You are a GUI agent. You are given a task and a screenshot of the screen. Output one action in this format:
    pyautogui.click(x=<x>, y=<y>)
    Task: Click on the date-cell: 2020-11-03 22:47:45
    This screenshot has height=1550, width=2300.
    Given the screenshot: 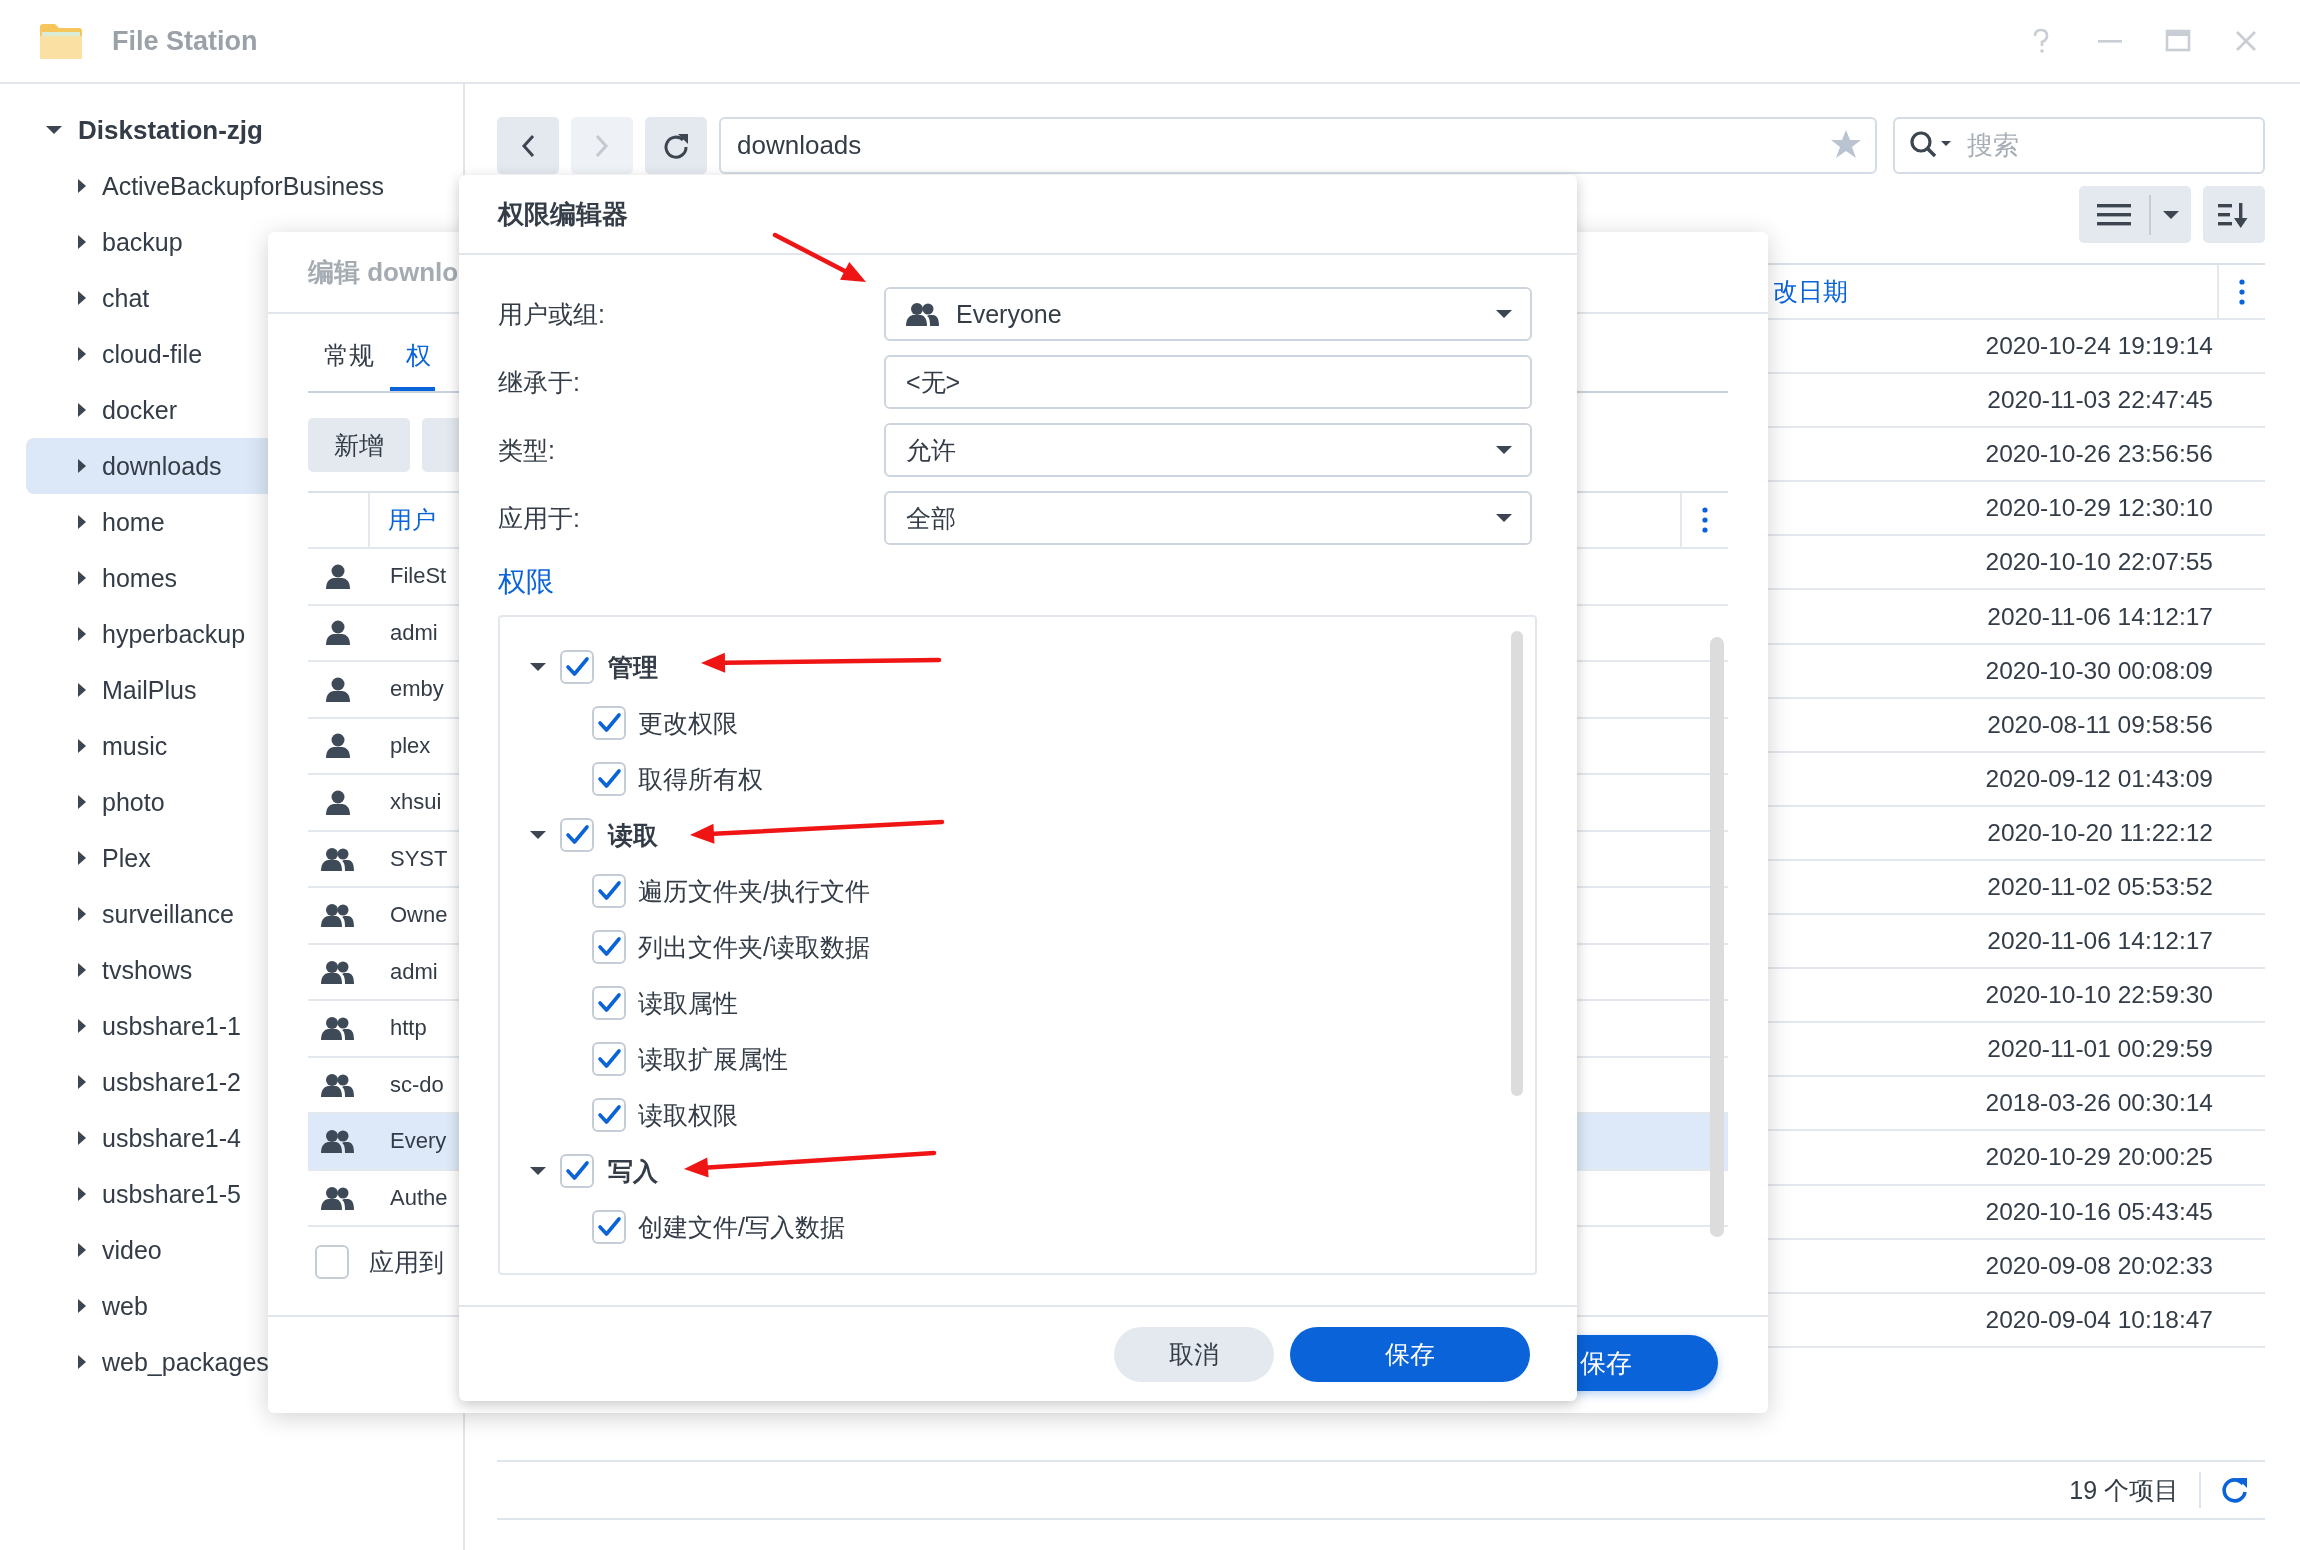 What is the action you would take?
    pyautogui.click(x=2100, y=400)
    